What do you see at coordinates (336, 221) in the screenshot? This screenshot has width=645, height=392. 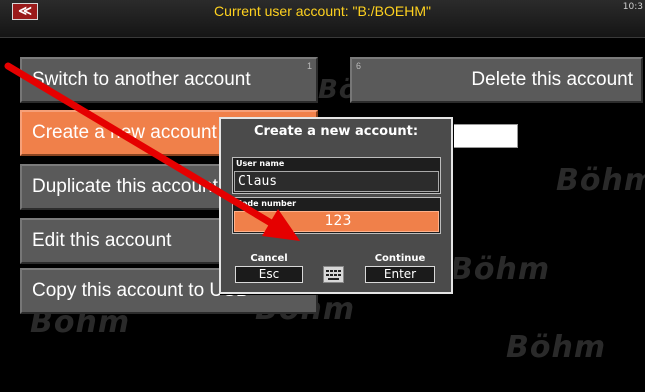 I see `code-number-input: 123` at bounding box center [336, 221].